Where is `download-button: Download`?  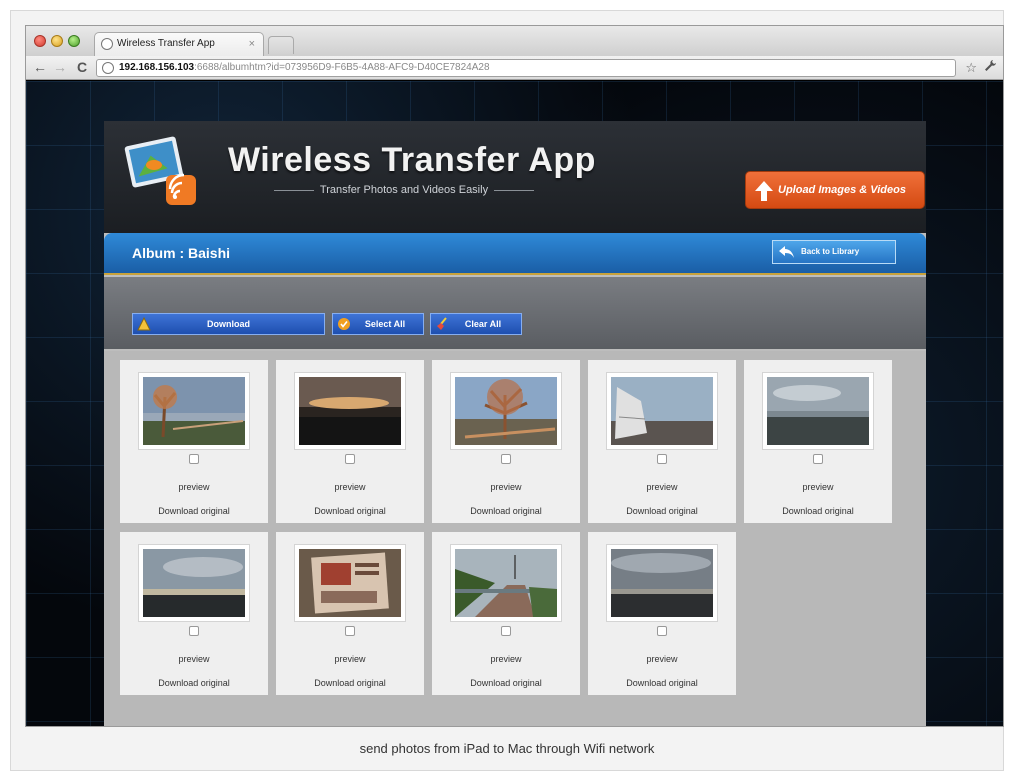
download-button: Download is located at coordinates (228, 324).